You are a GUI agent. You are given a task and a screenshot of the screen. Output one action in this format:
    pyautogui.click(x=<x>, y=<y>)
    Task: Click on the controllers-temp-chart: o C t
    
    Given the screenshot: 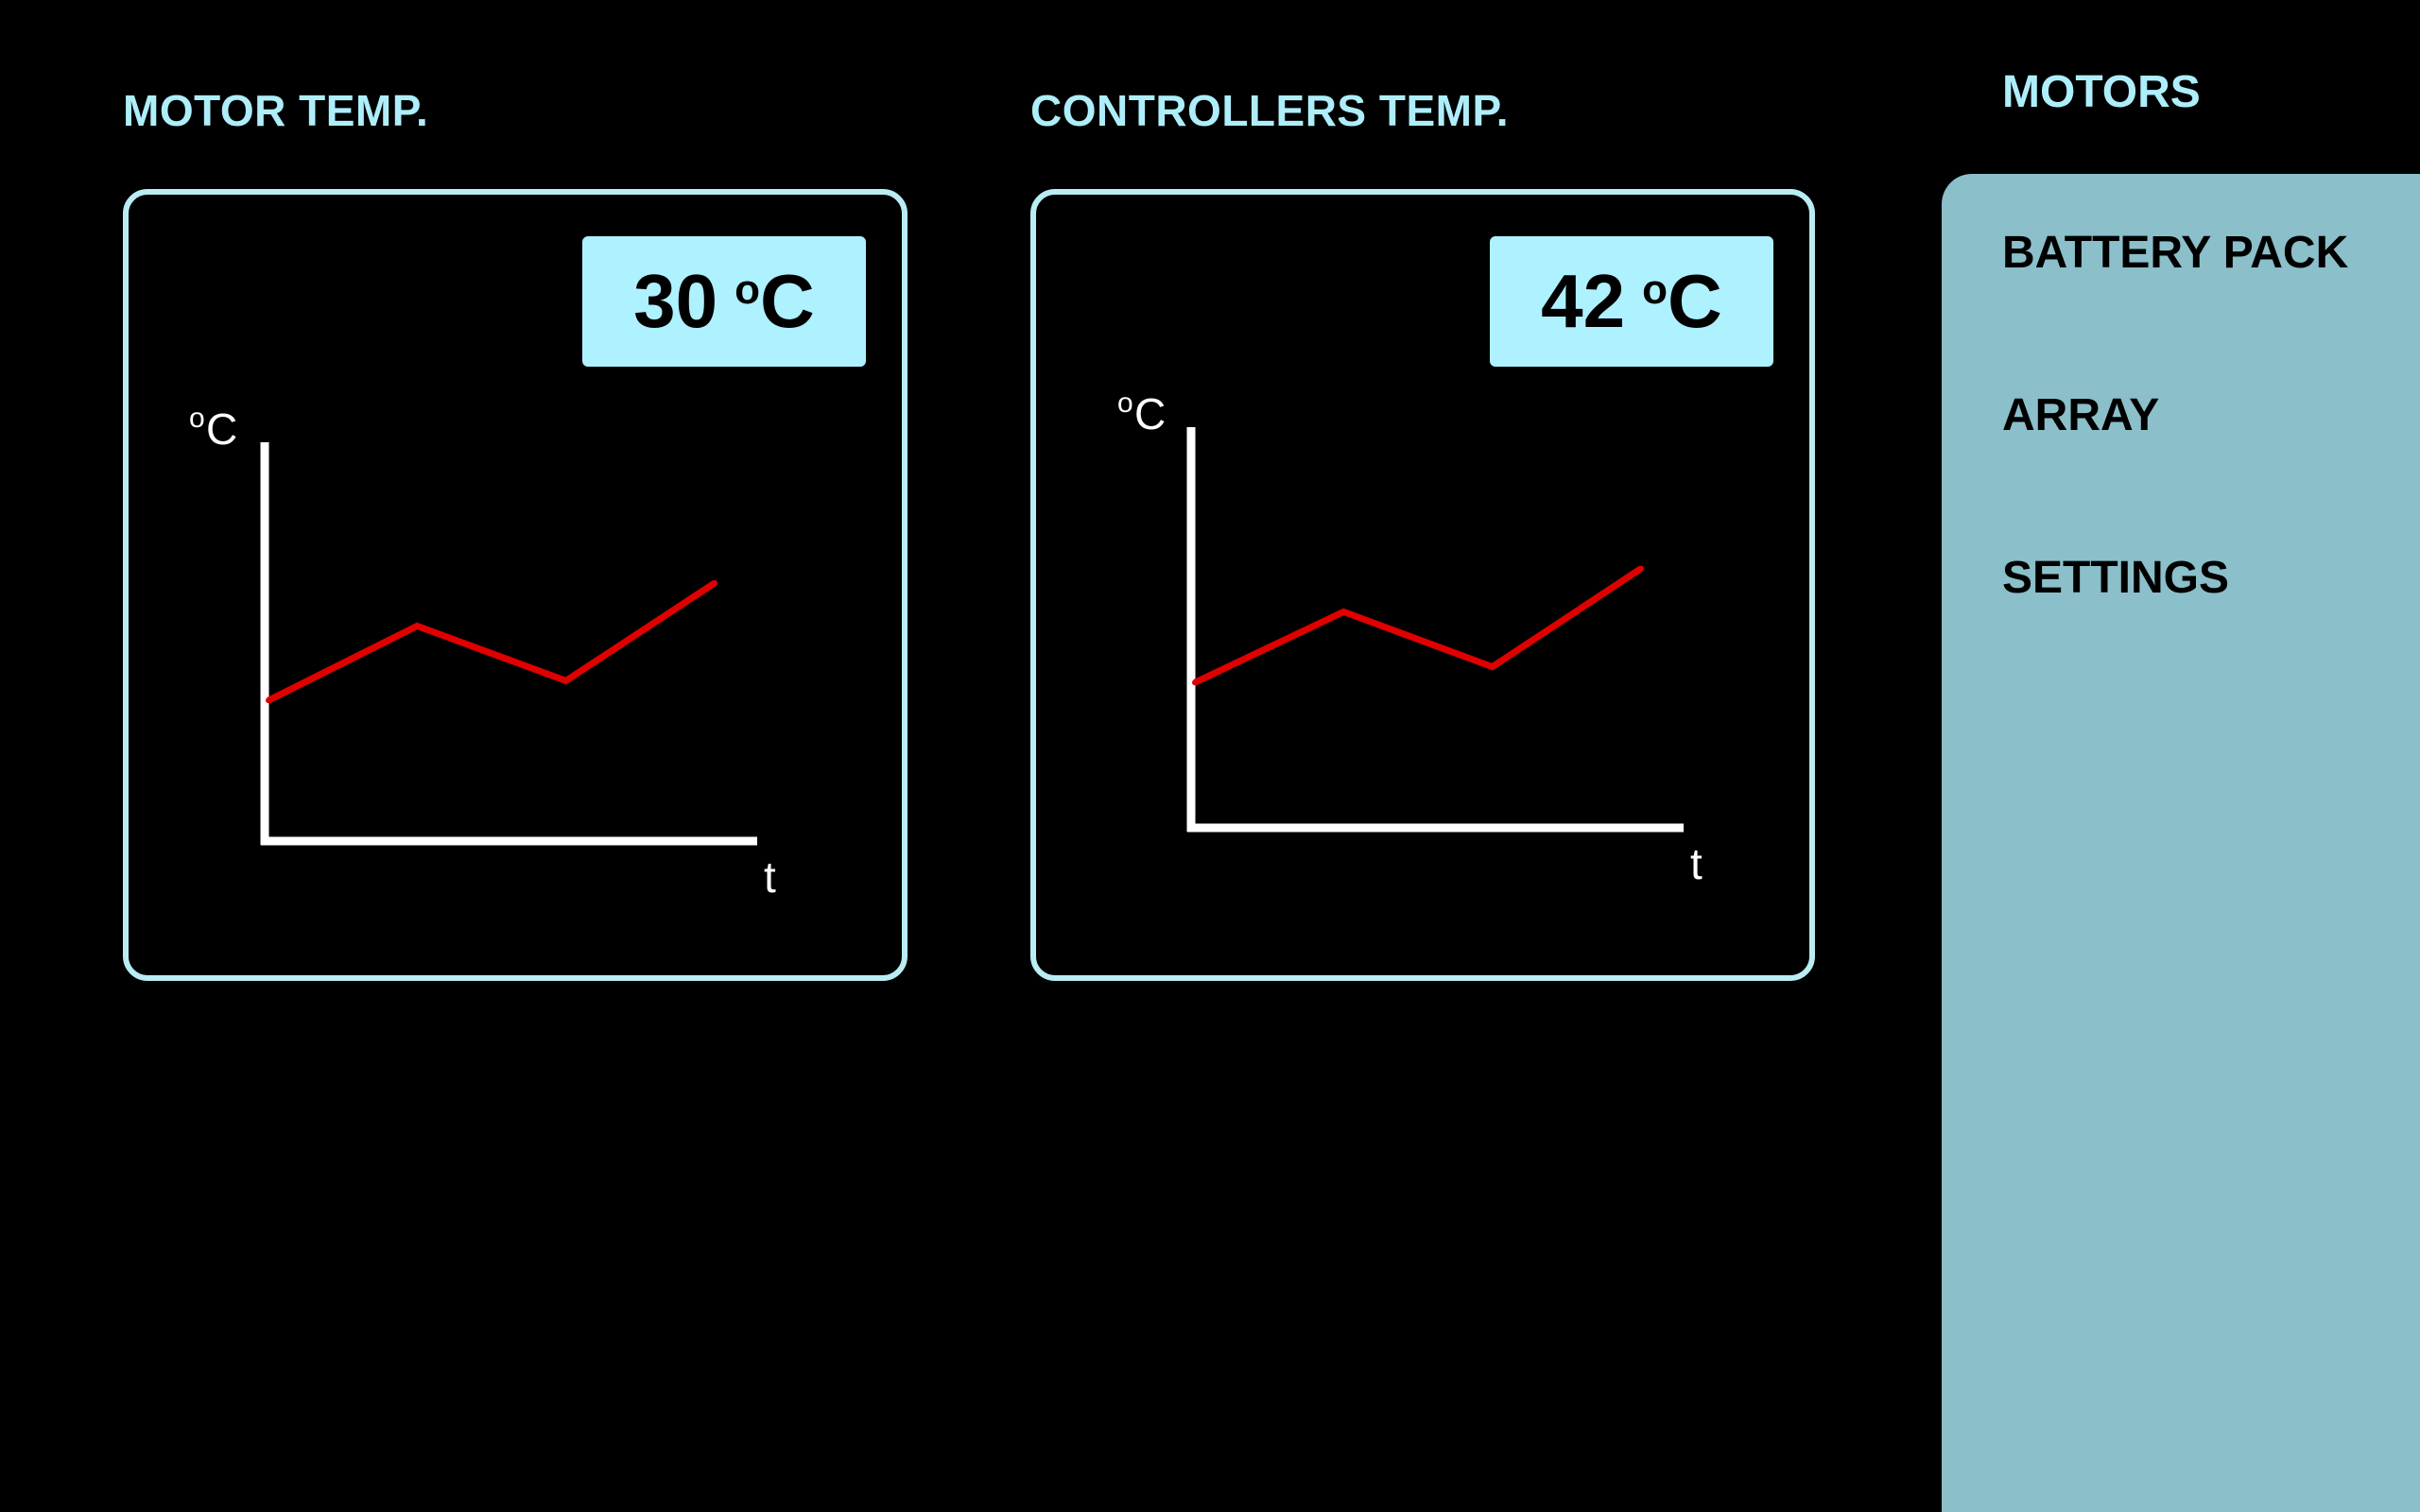 What is the action you would take?
    pyautogui.click(x=1410, y=637)
    